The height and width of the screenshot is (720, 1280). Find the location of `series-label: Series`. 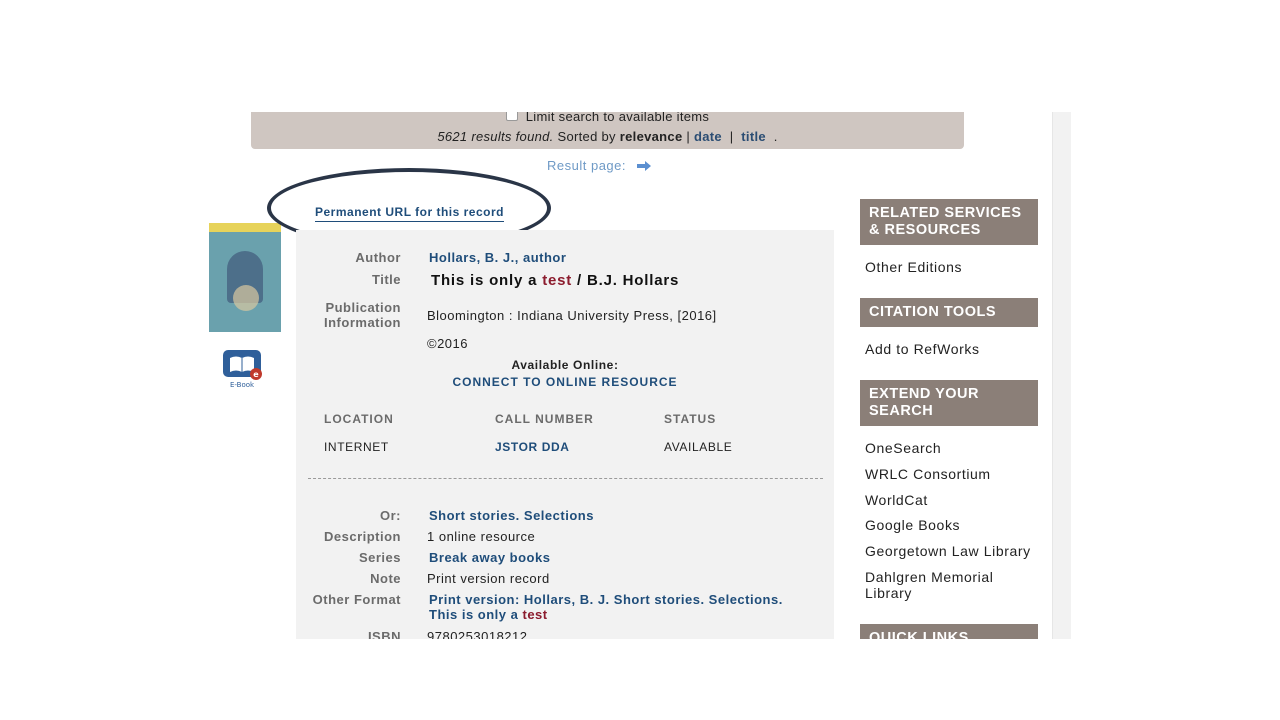

series-label: Series is located at coordinates (379, 557).